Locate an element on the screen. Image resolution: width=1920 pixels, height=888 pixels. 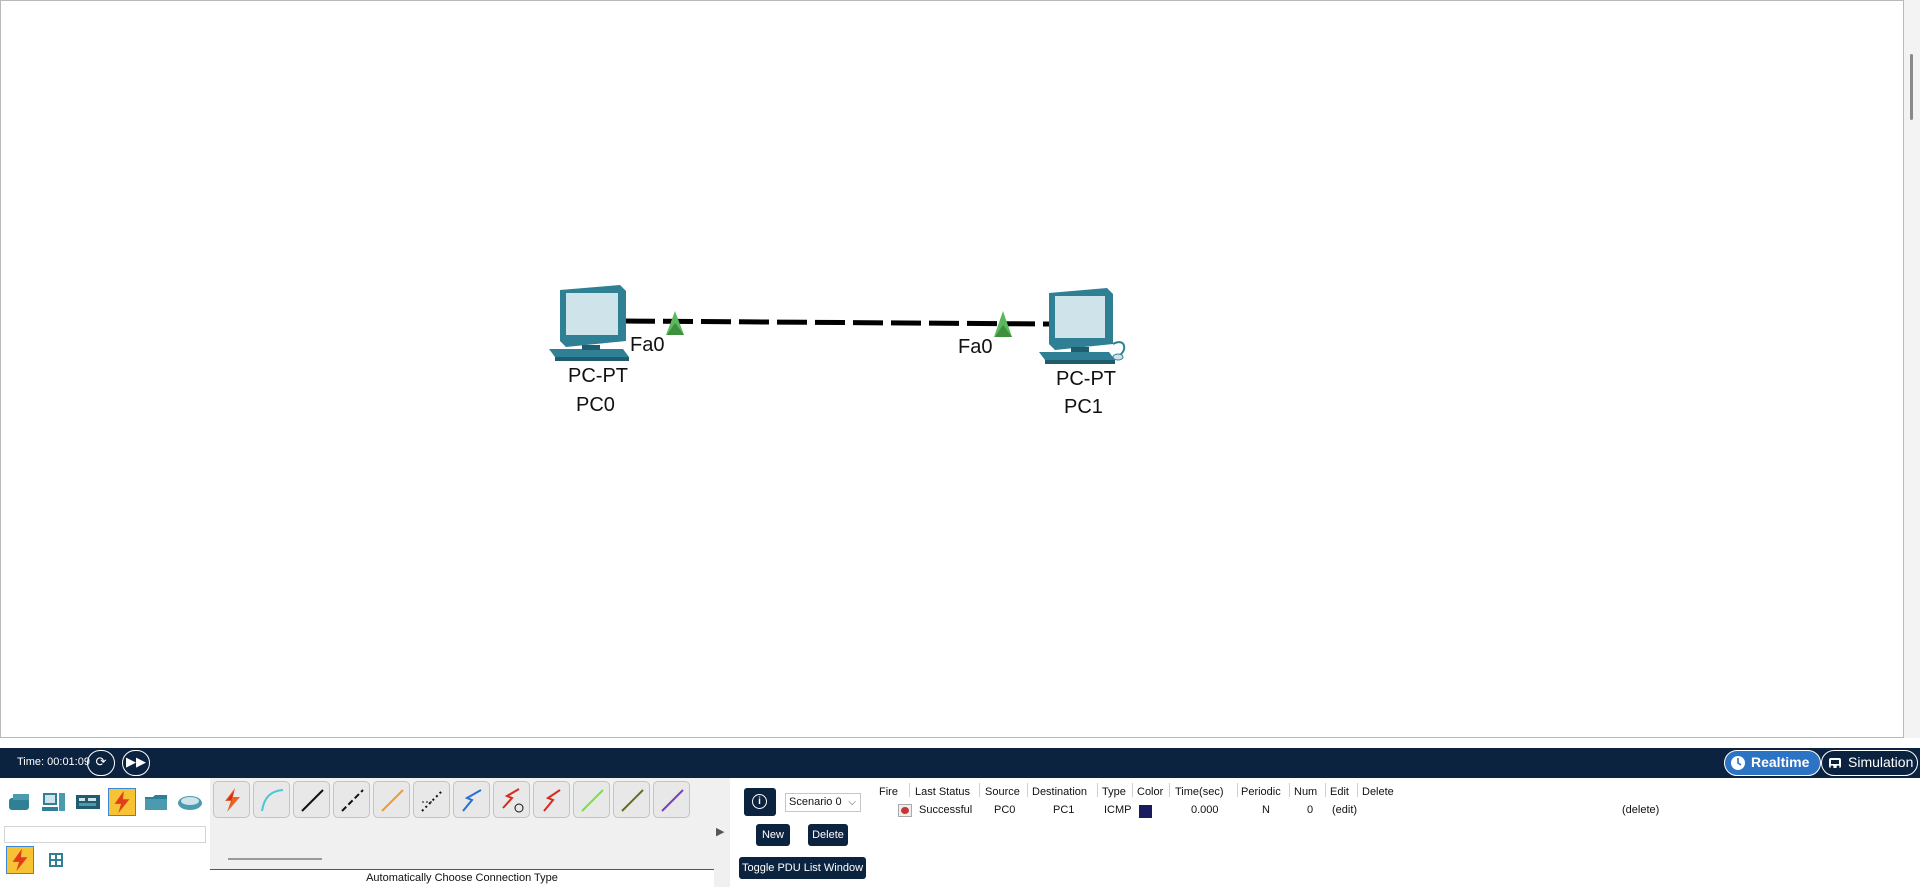
device-model-label: PC-PT is located at coordinates (598, 376).